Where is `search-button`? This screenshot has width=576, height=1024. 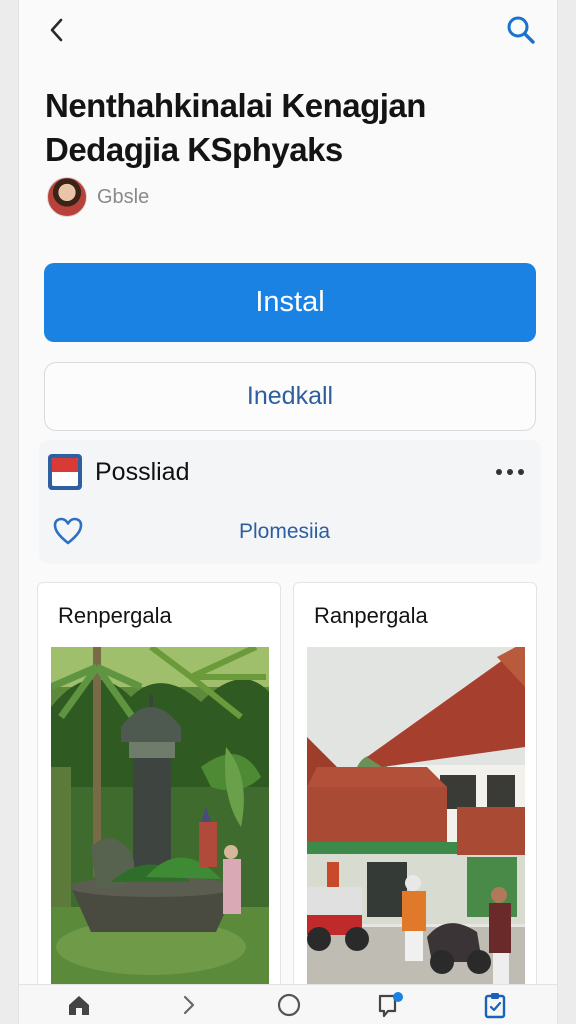
search-button is located at coordinates (521, 30).